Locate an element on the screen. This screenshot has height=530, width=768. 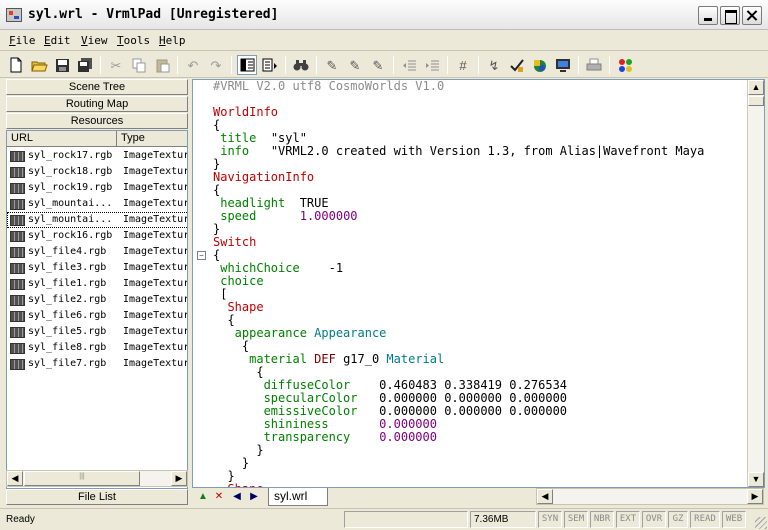
resource-row: syl_file5.rgb ImageTextur is located at coordinates (97, 332).